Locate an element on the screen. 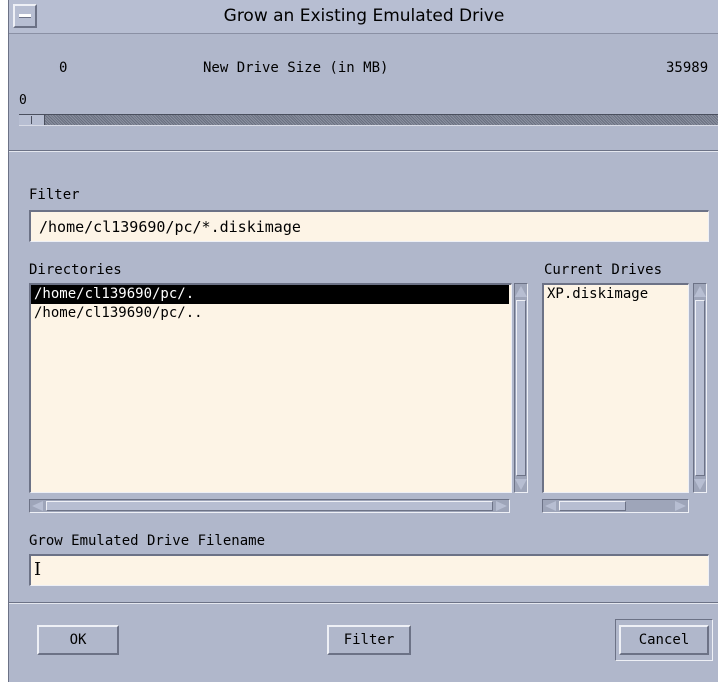  directory-item-label: /home/cl139690/pc/.. is located at coordinates (118, 313).